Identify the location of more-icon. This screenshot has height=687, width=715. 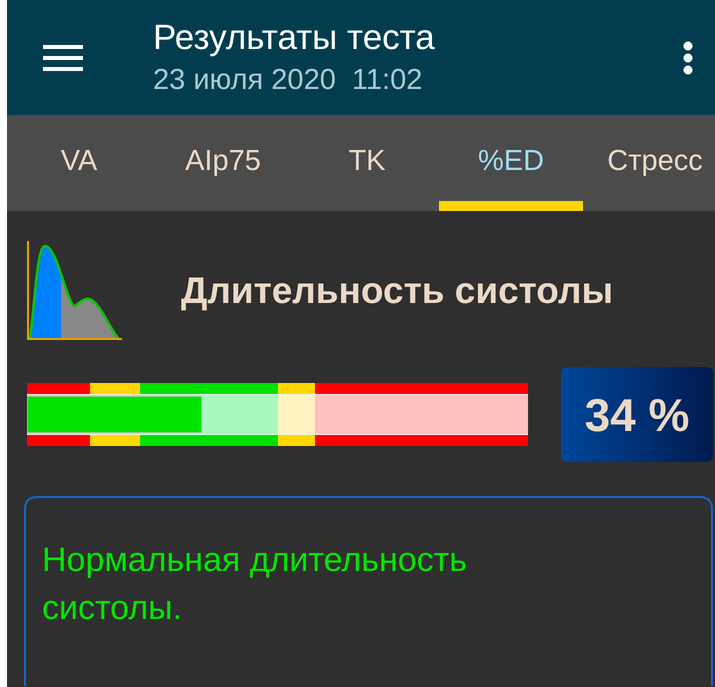
(688, 57).